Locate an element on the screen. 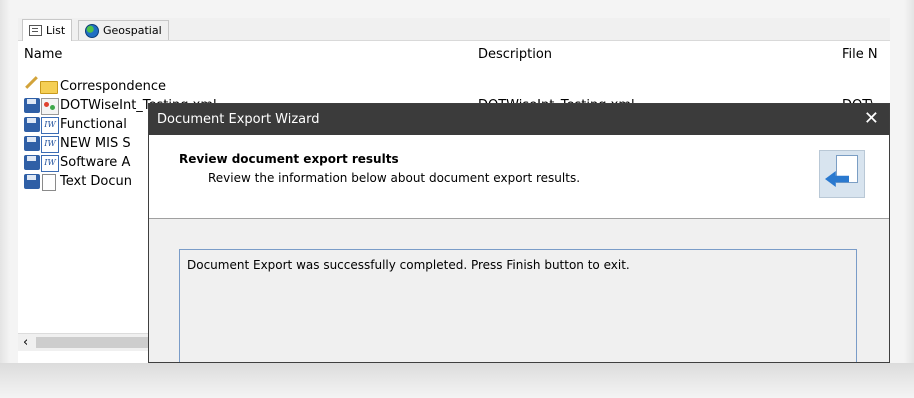 This screenshot has width=914, height=398. list-item-name: NEW MIS S is located at coordinates (95, 143).